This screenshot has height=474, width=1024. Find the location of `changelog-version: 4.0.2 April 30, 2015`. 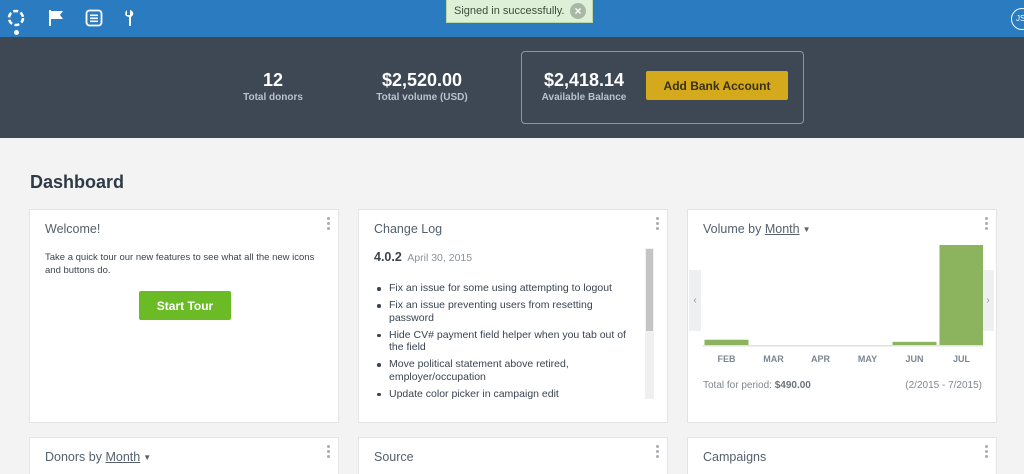

changelog-version: 4.0.2 April 30, 2015 is located at coordinates (423, 257).